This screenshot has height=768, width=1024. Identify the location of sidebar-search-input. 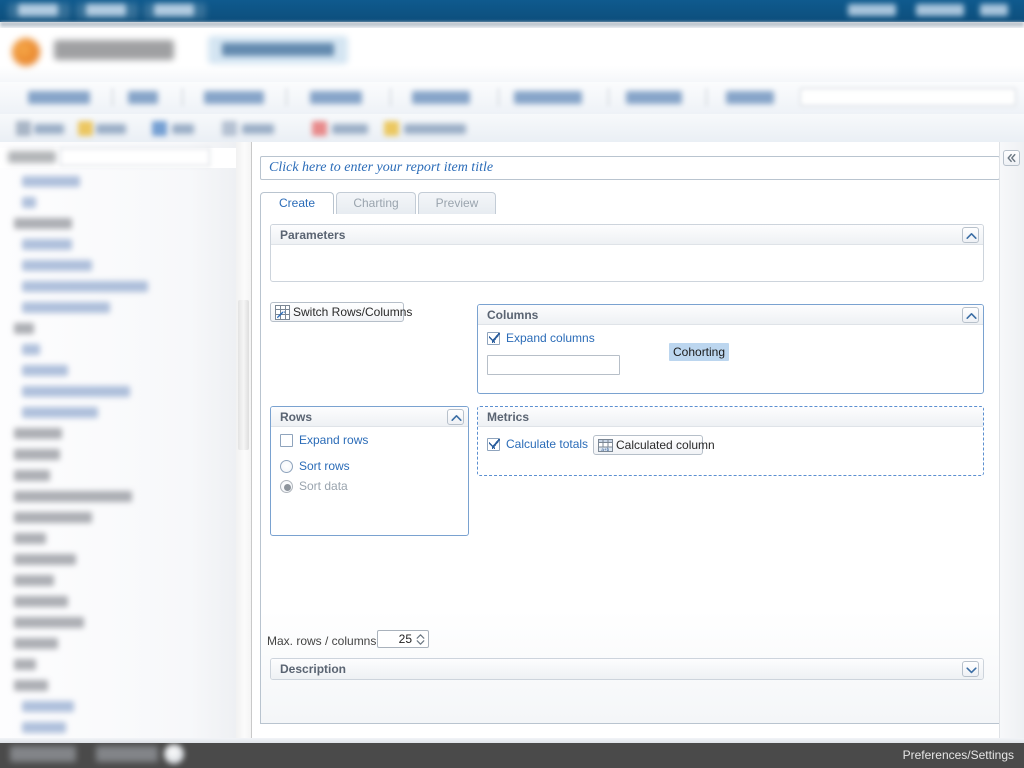
(135, 157).